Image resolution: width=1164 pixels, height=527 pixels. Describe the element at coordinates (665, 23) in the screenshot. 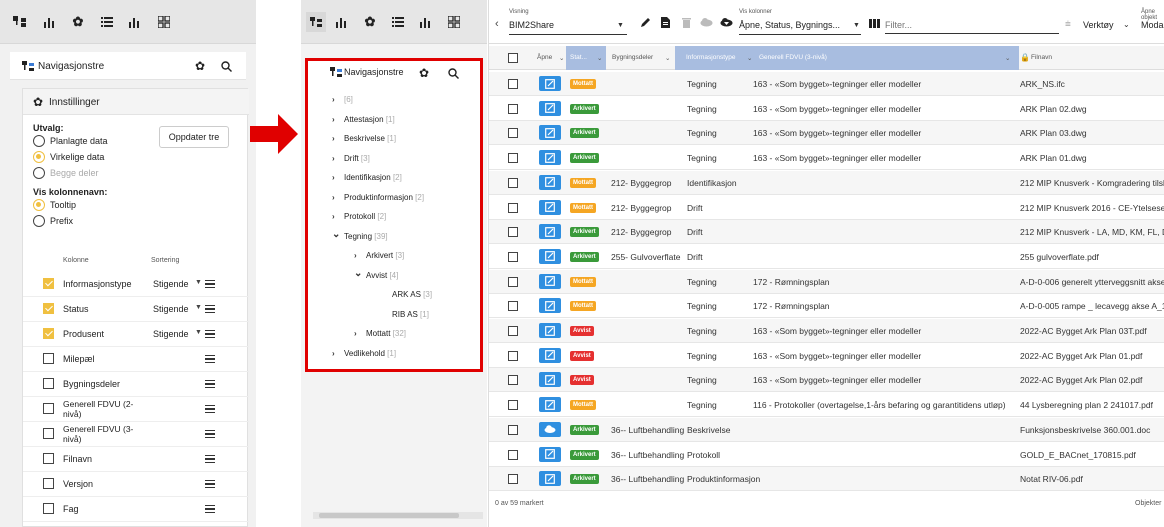

I see `document-icon` at that location.